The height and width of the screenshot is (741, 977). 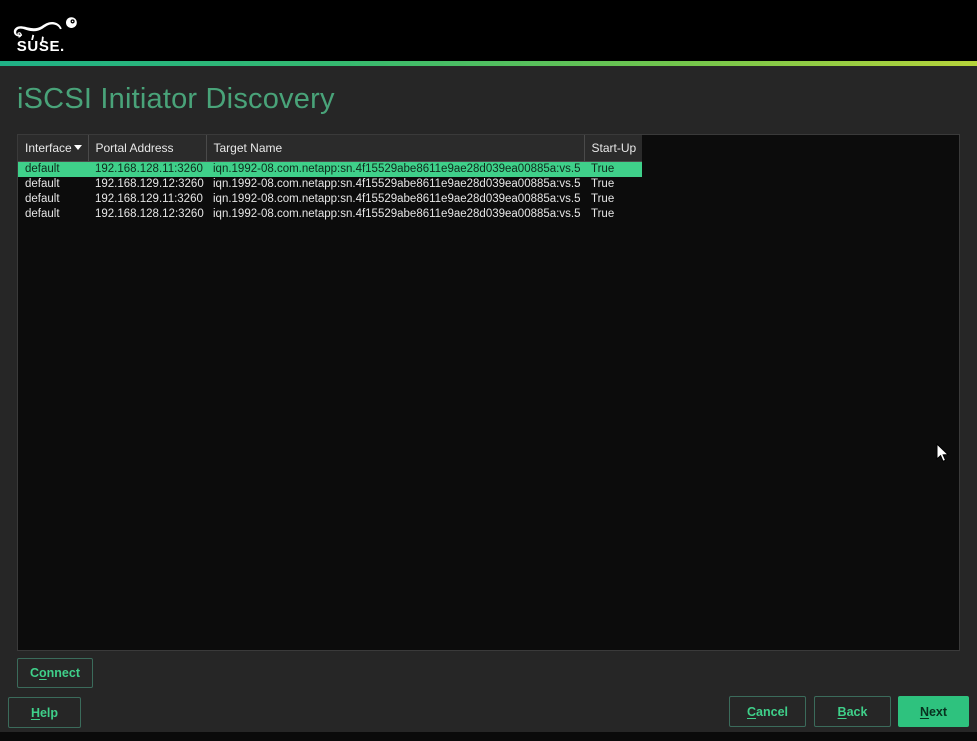 I want to click on connect-button-label: Connect, so click(x=54, y=673).